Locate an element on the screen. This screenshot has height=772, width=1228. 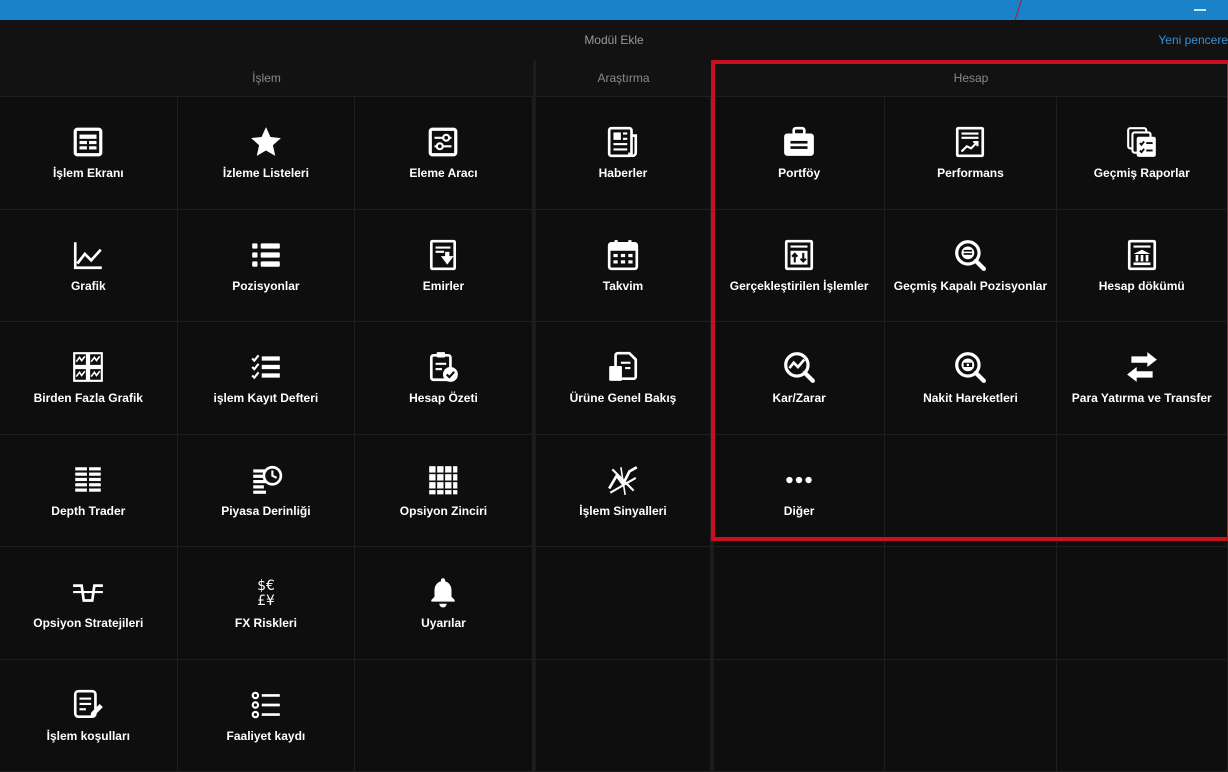
module-tile-haberler: Haberler is located at coordinates (623, 153).